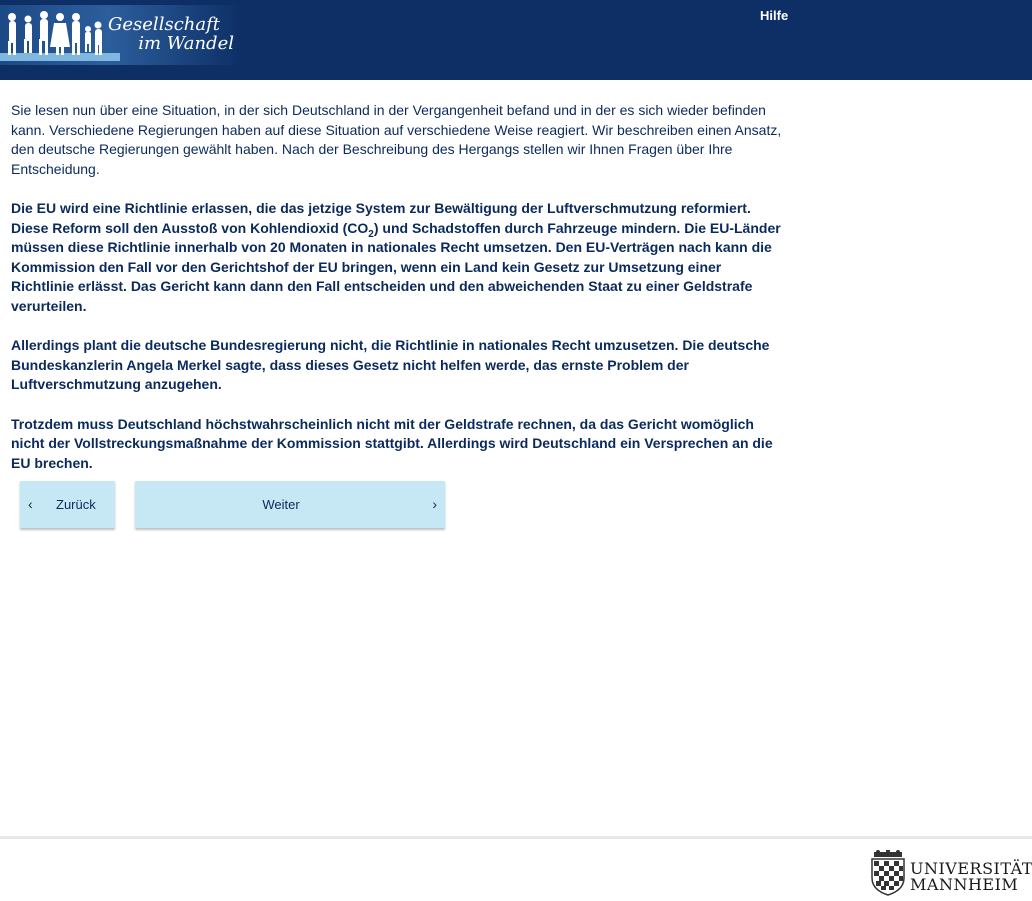 The image size is (1032, 901). Describe the element at coordinates (60, 36) in the screenshot. I see `people-silhouettes-icon` at that location.